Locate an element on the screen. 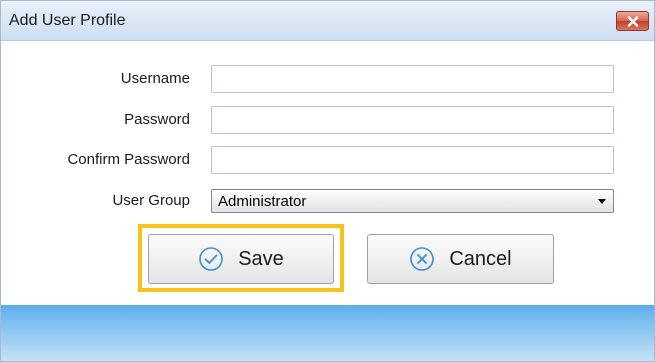  close-icon is located at coordinates (632, 21).